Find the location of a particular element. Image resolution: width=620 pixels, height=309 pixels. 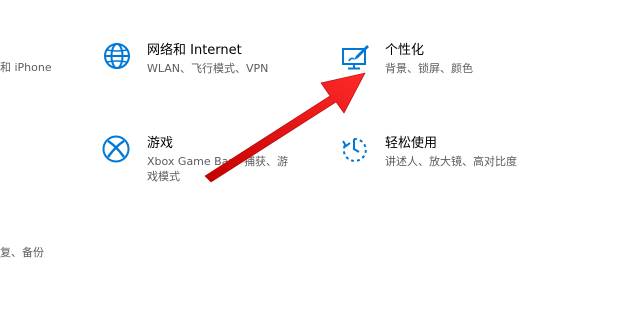

tile-title-personalization: 个性化 is located at coordinates (405, 50).